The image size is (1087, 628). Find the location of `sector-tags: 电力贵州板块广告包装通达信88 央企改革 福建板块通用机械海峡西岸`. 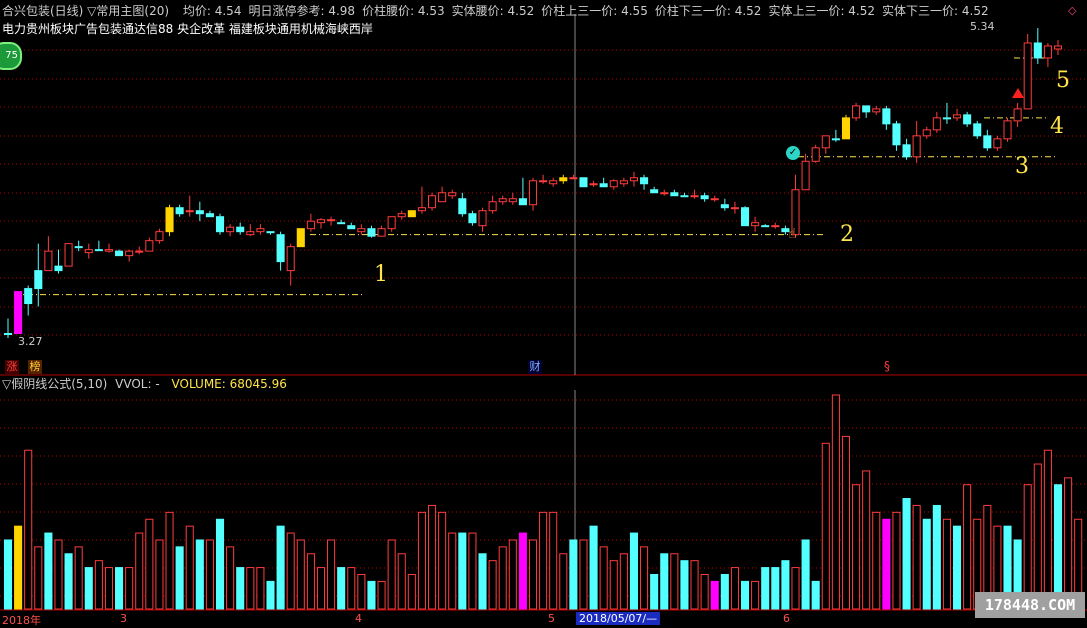

sector-tags: 电力贵州板块广告包装通达信88 央企改革 福建板块通用机械海峡西岸 is located at coordinates (187, 29).